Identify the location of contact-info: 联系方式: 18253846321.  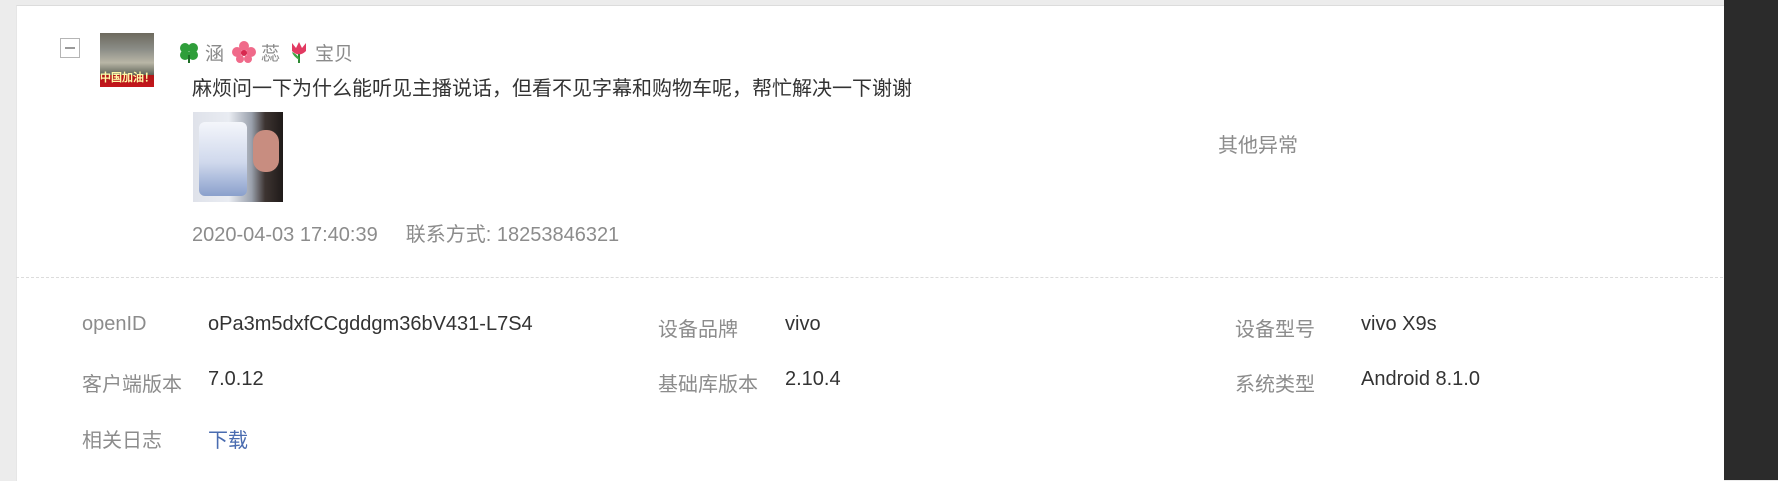
(512, 235).